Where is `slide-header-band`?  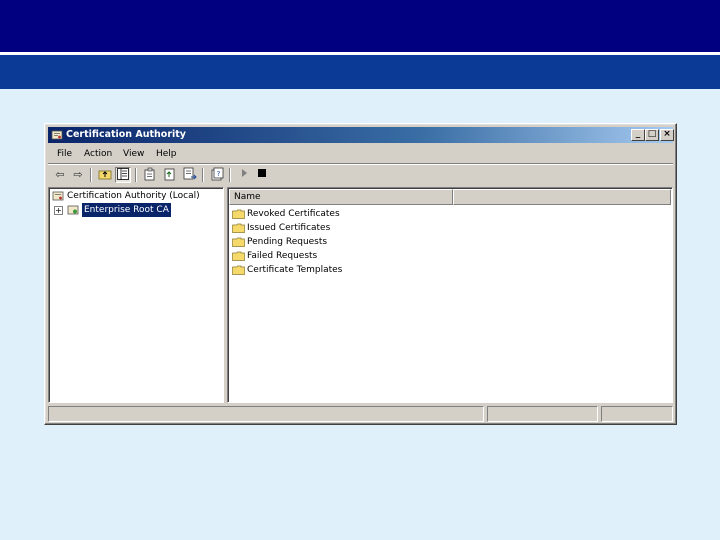
slide-header-band is located at coordinates (360, 26).